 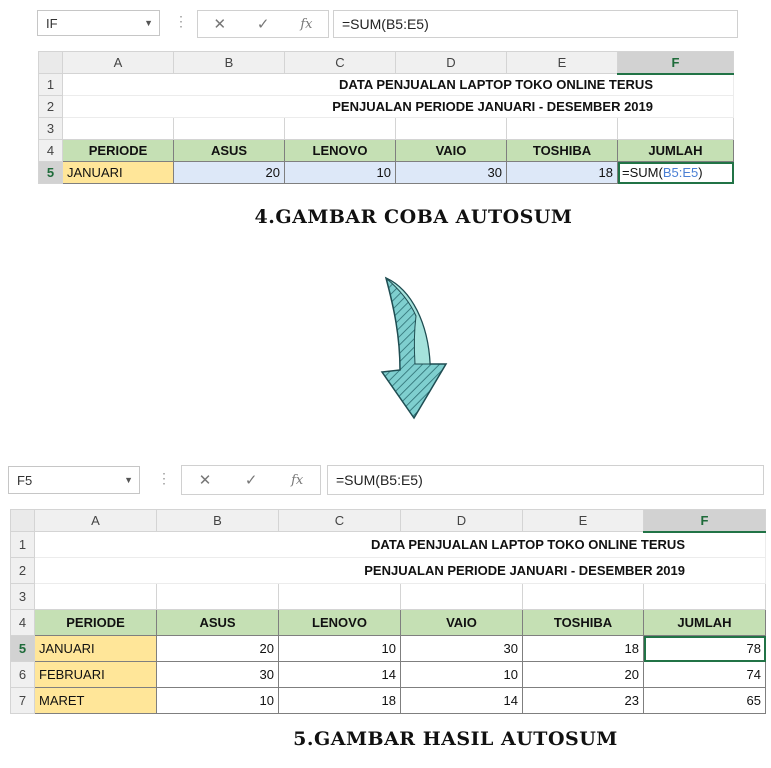 I want to click on cell-toshiba: 20, so click(x=583, y=674).